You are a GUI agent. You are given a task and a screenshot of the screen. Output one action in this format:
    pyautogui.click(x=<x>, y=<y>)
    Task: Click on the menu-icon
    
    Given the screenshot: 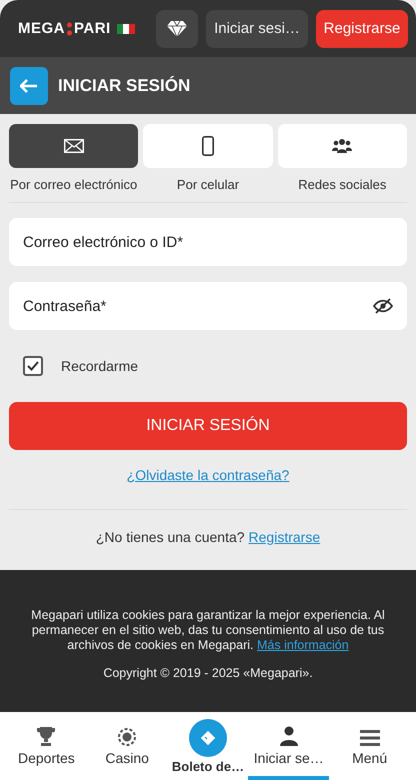 What is the action you would take?
    pyautogui.click(x=370, y=738)
    